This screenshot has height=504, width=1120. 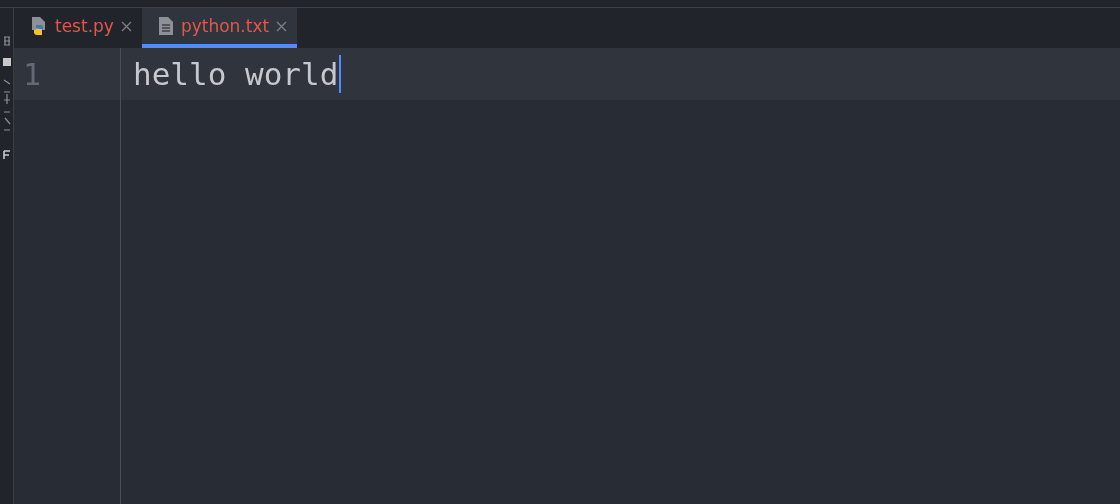 What do you see at coordinates (6, 62) in the screenshot?
I see `square-icon` at bounding box center [6, 62].